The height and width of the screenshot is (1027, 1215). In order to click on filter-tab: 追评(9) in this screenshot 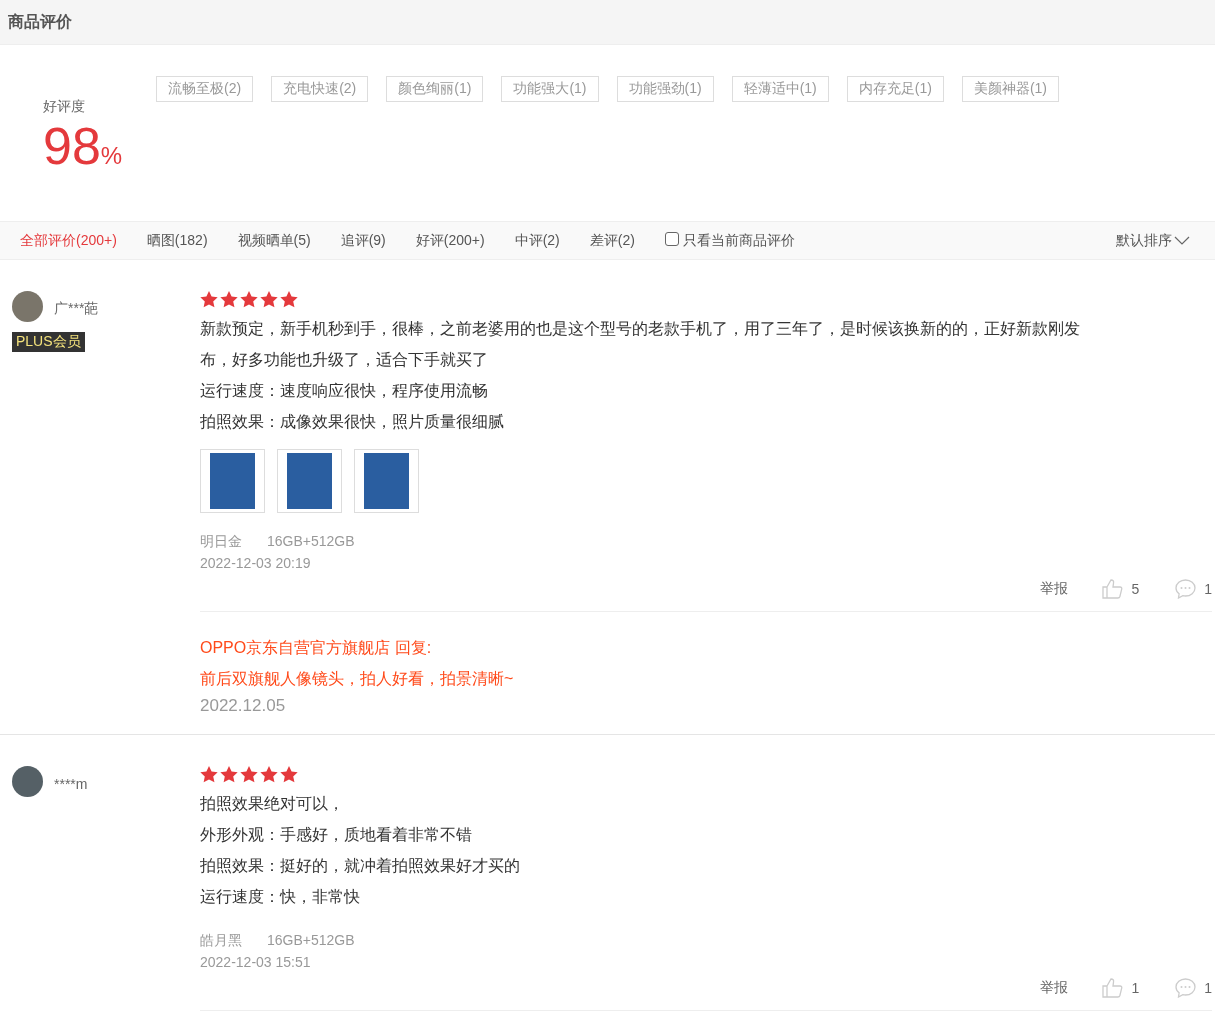, I will do `click(363, 240)`.